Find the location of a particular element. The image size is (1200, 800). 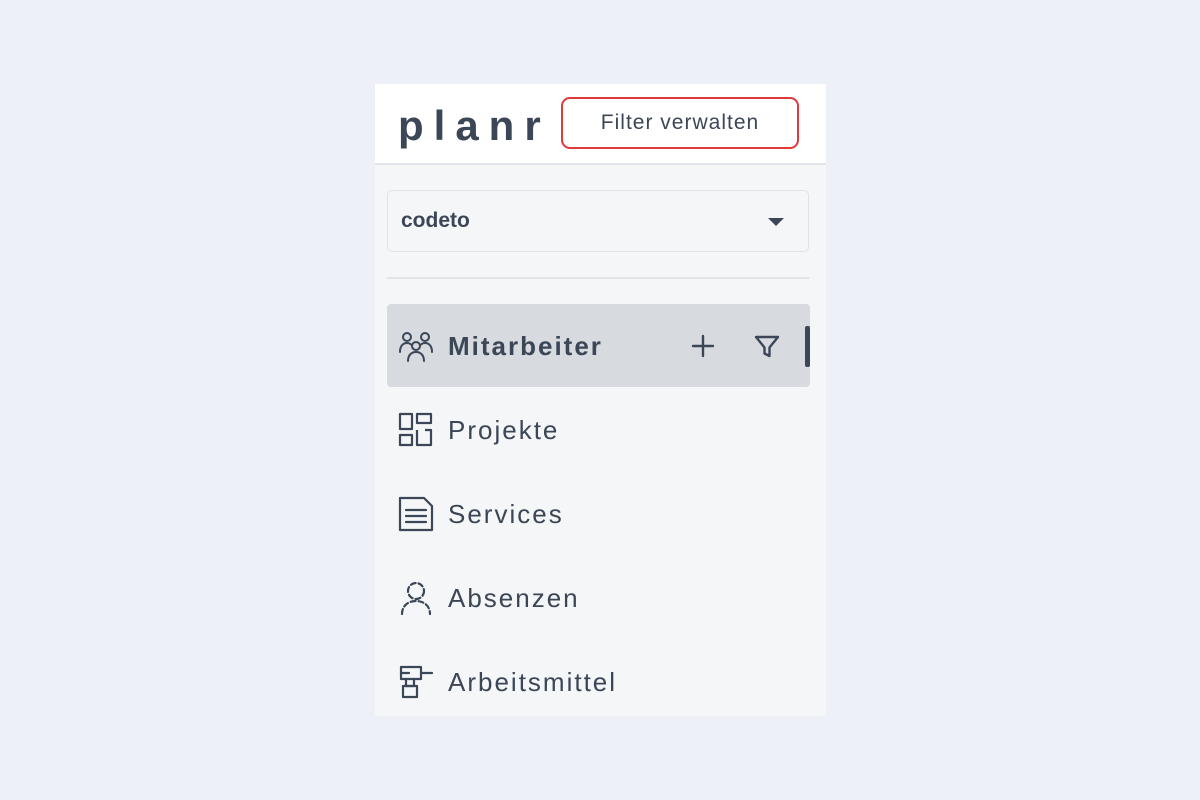

nav-item-label: Projekte is located at coordinates (504, 430).